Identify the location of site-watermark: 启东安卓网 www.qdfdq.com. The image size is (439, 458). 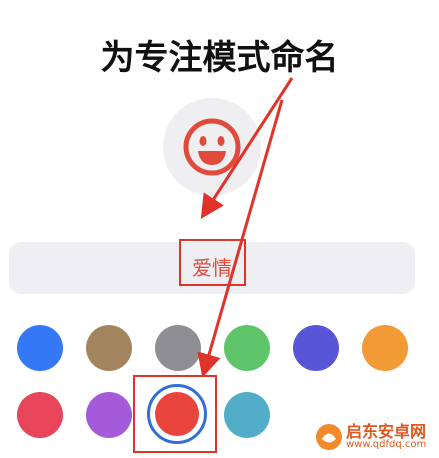
(374, 435).